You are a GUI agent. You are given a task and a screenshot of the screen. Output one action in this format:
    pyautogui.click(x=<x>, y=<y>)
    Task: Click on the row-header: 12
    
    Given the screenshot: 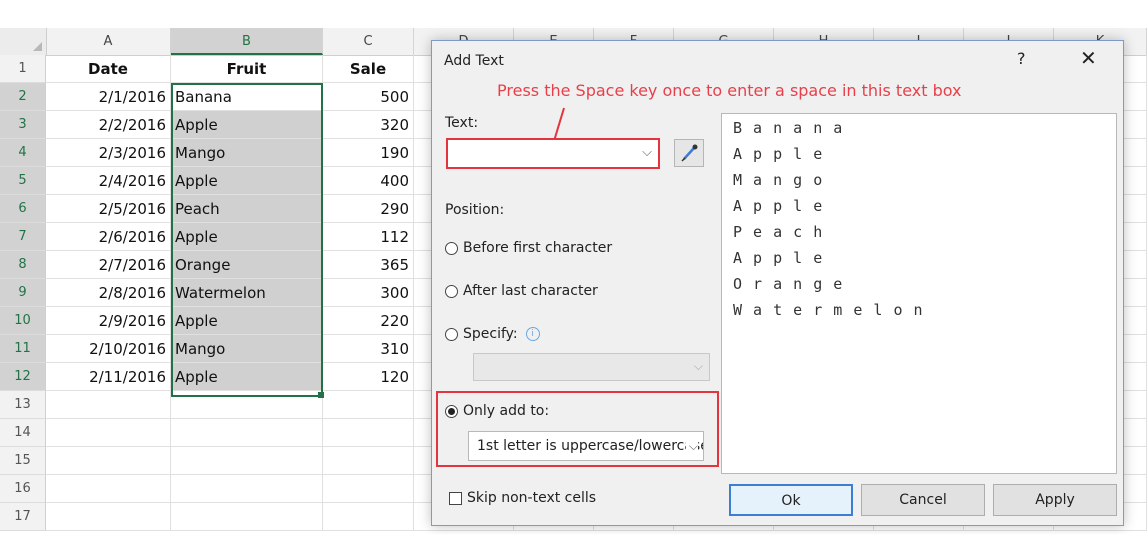 What is the action you would take?
    pyautogui.click(x=23, y=377)
    